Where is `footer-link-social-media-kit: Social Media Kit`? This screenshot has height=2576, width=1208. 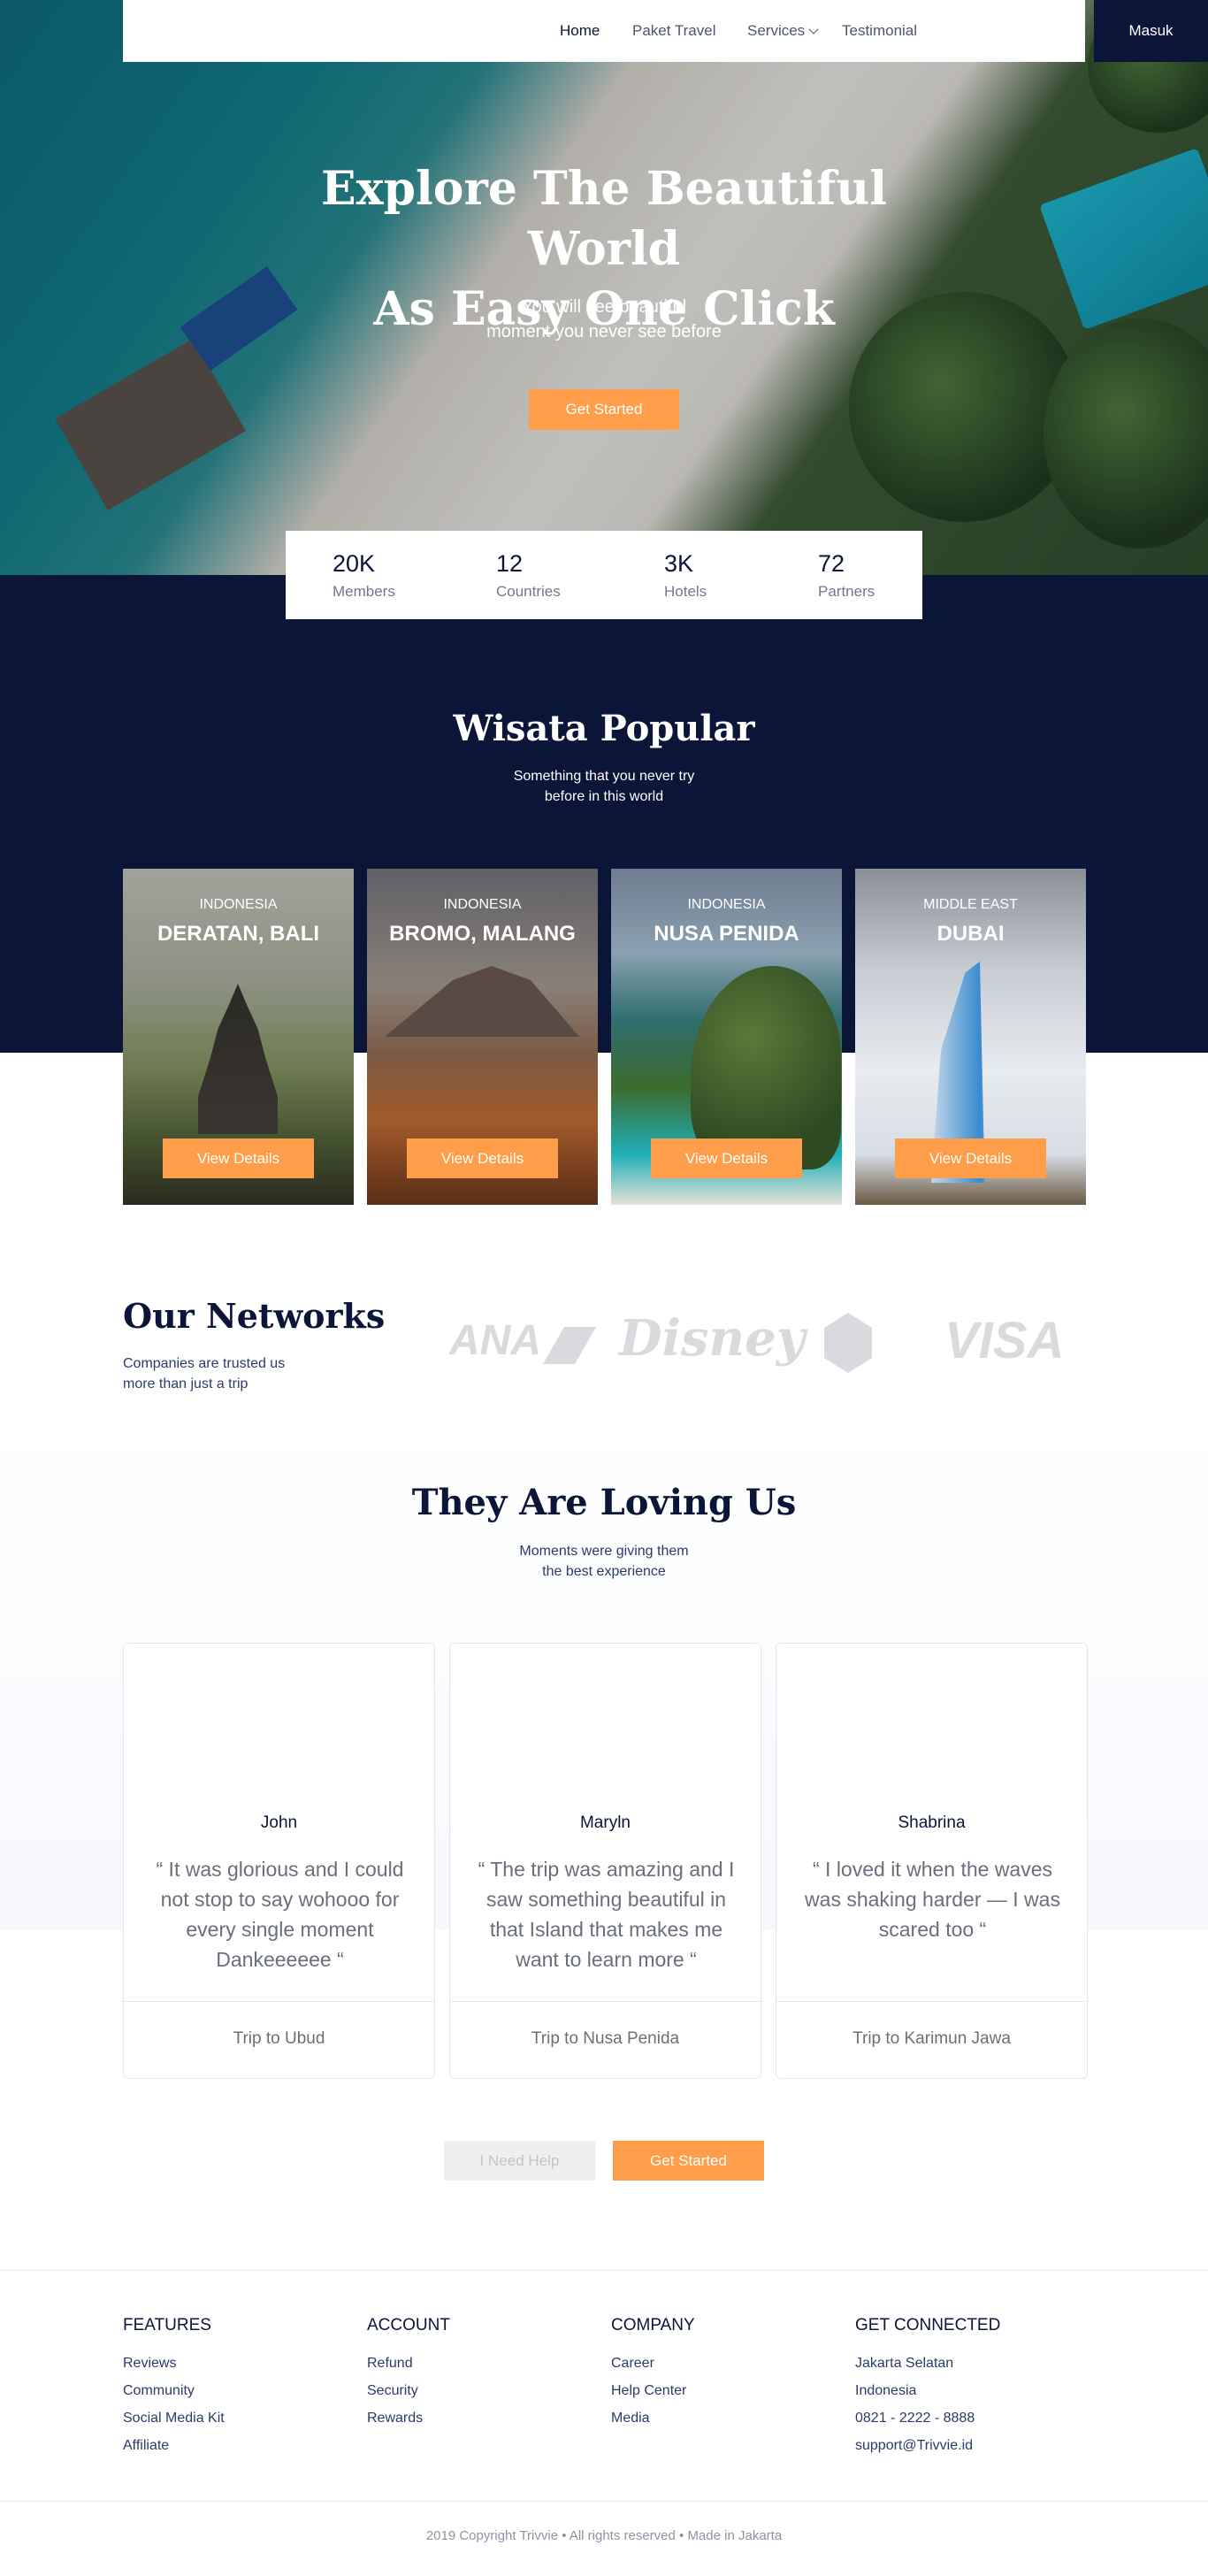 footer-link-social-media-kit: Social Media Kit is located at coordinates (174, 2418).